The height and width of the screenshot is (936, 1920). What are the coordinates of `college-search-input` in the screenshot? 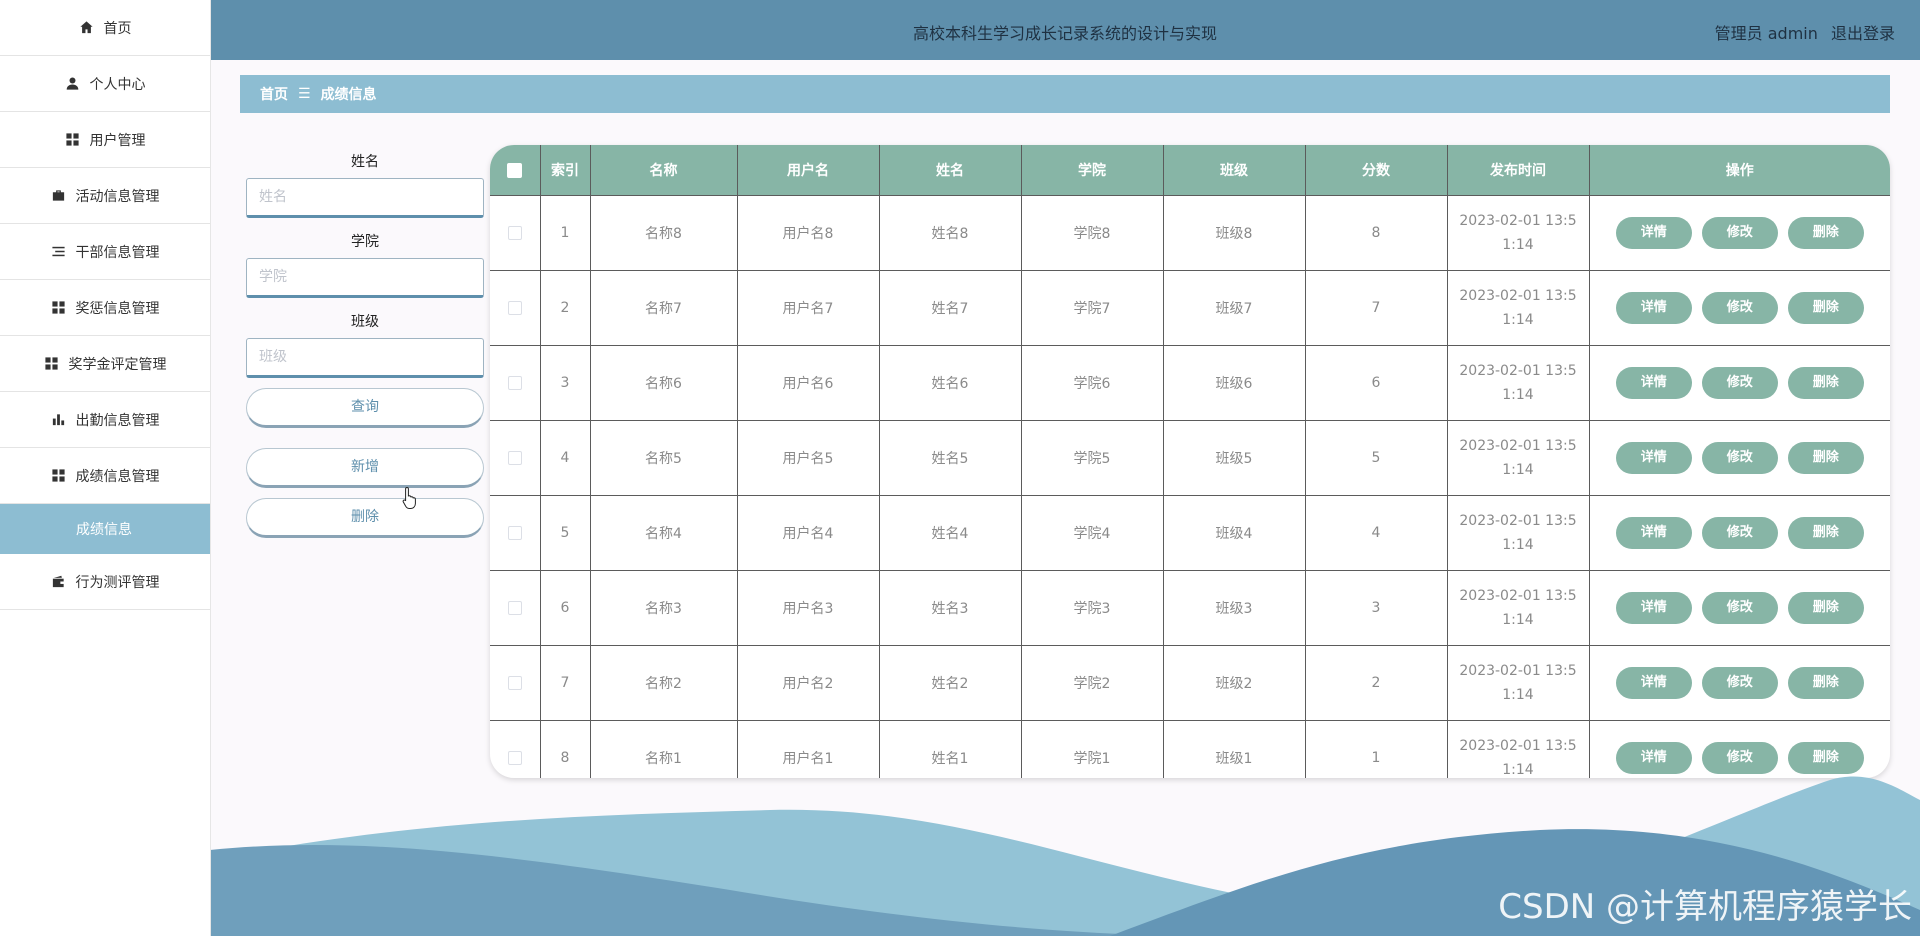 It's located at (365, 278).